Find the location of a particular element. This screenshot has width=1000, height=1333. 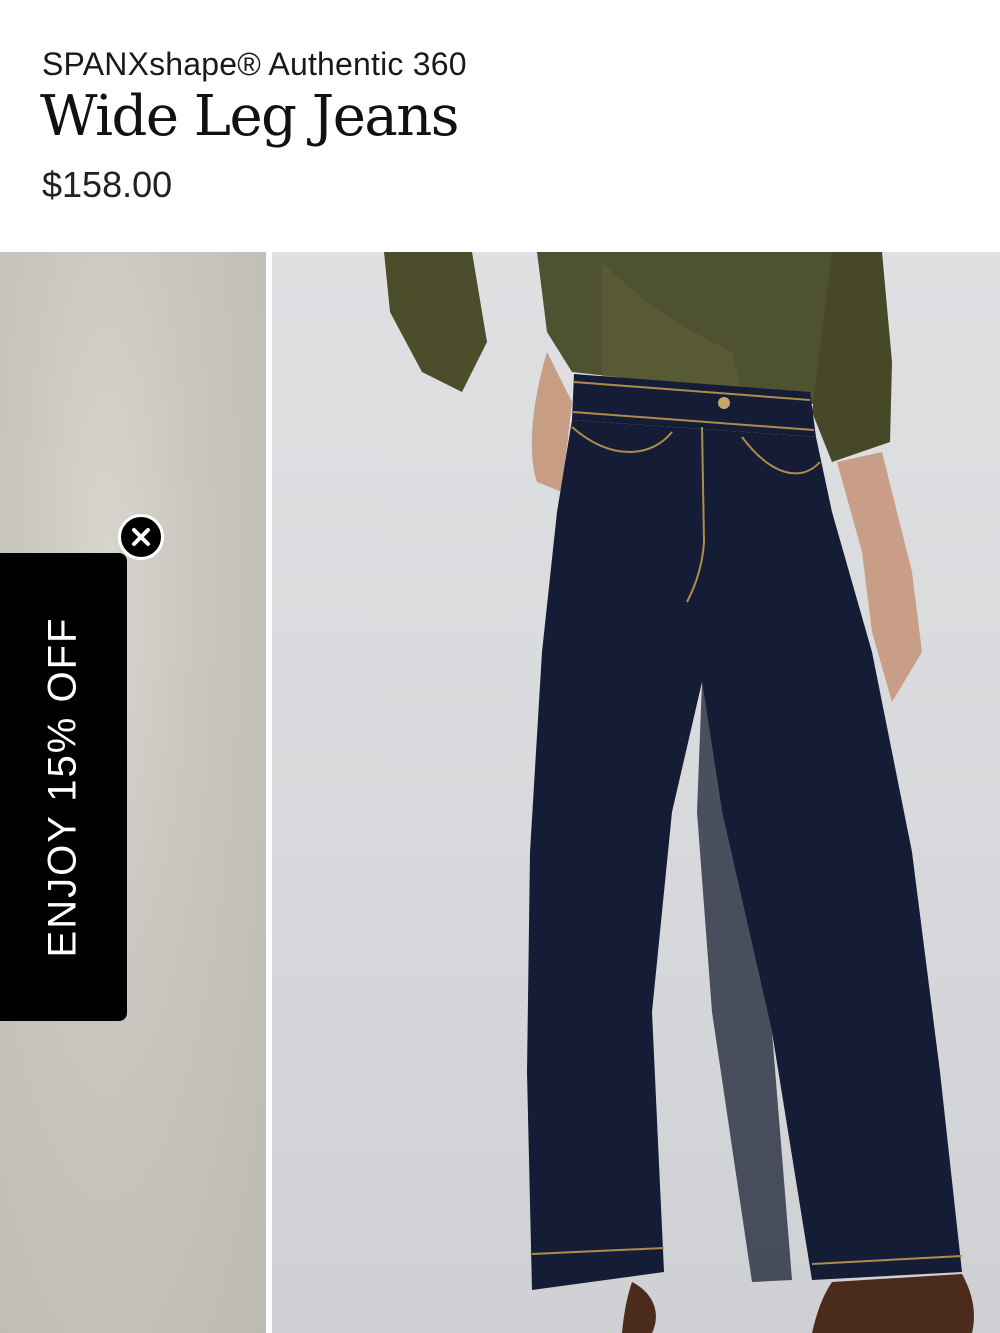

product-subtitle: SPANXshape® Authentic 360 is located at coordinates (254, 64).